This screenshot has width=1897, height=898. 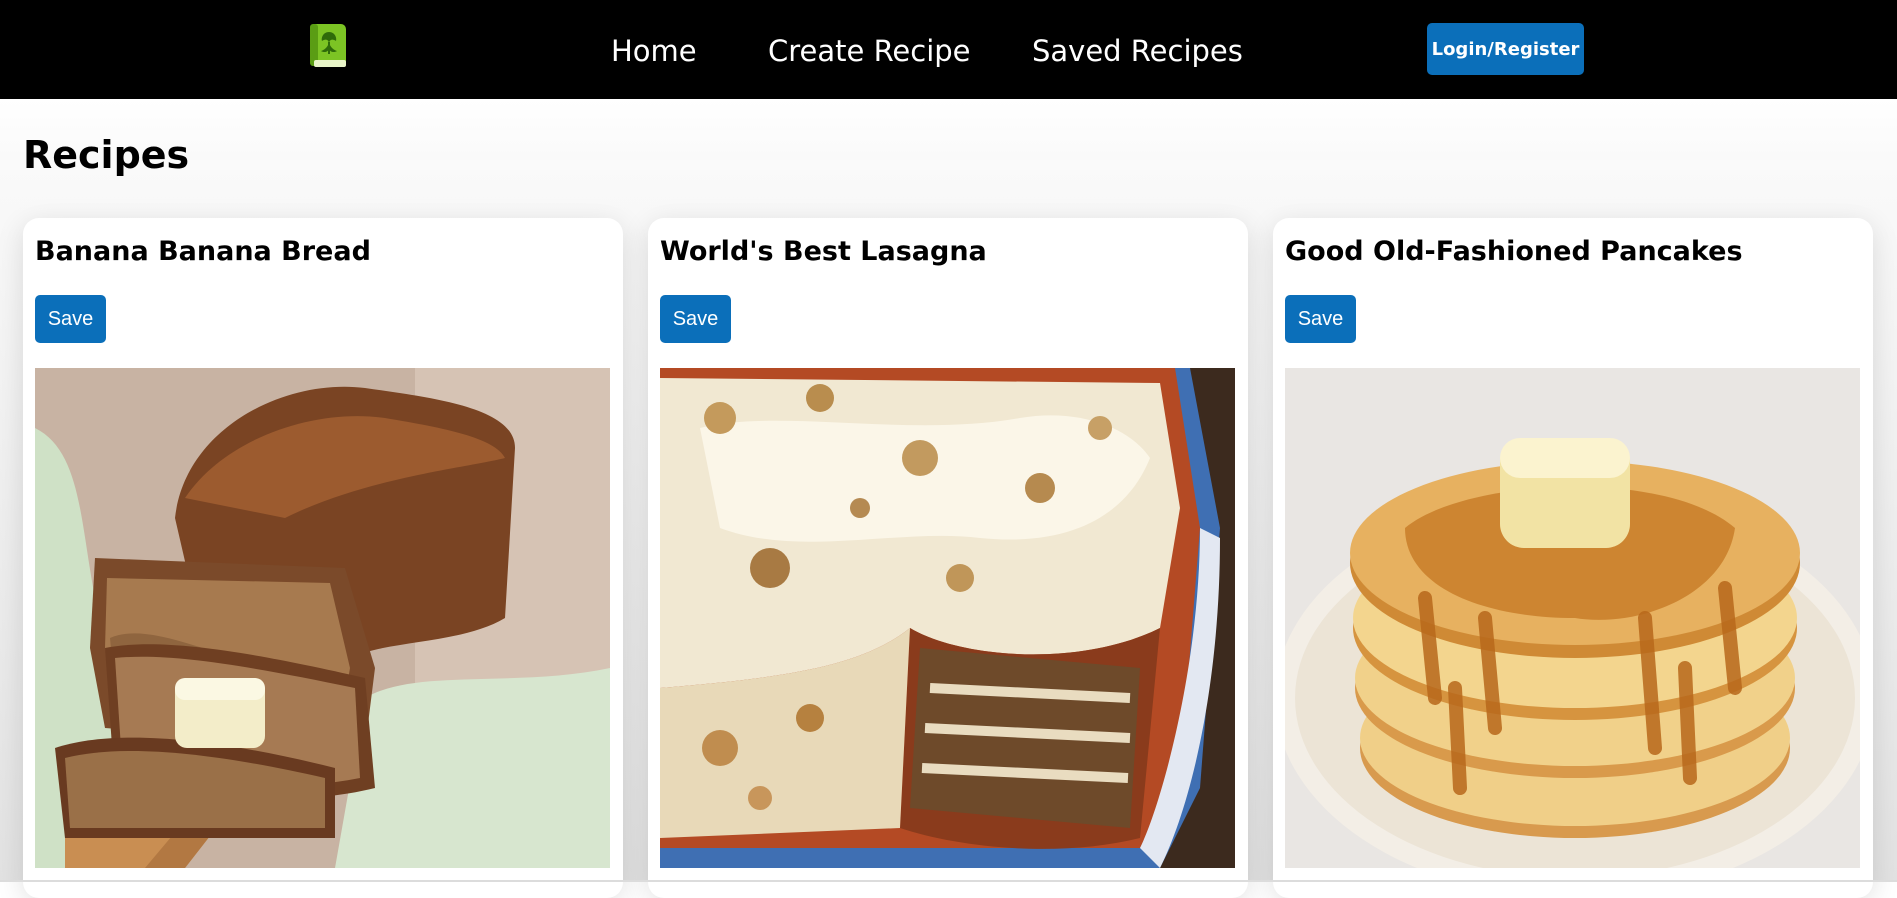 I want to click on recipe-title: Good Old-Fashioned Pancakes, so click(x=1514, y=251).